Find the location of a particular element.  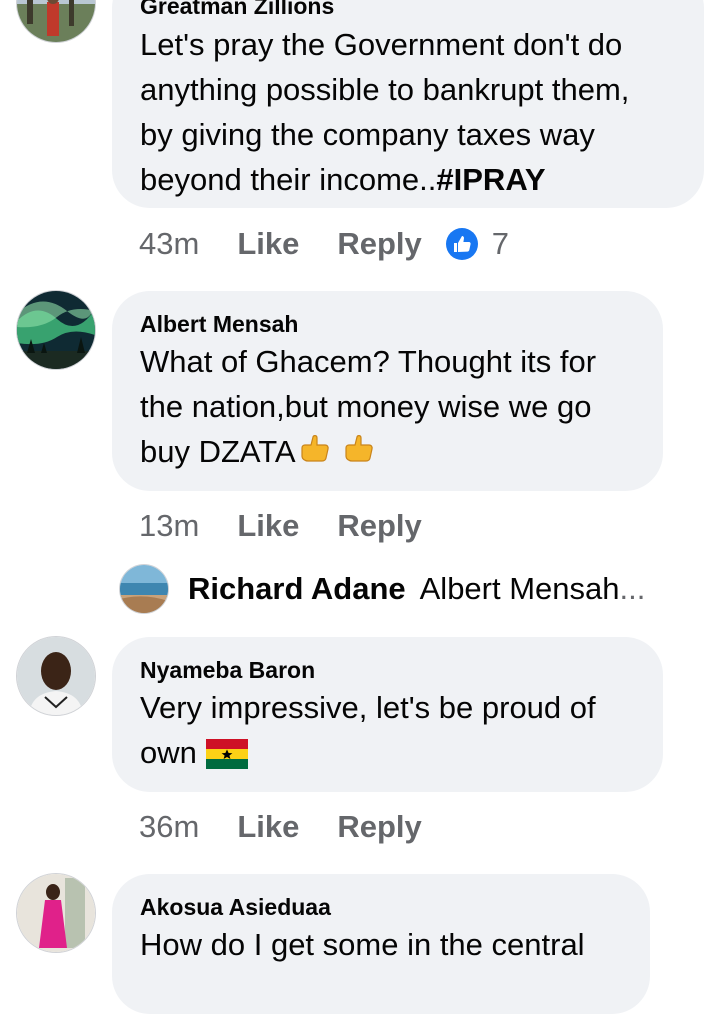

comment-actions: 36m Like Reply is located at coordinates (299, 827).